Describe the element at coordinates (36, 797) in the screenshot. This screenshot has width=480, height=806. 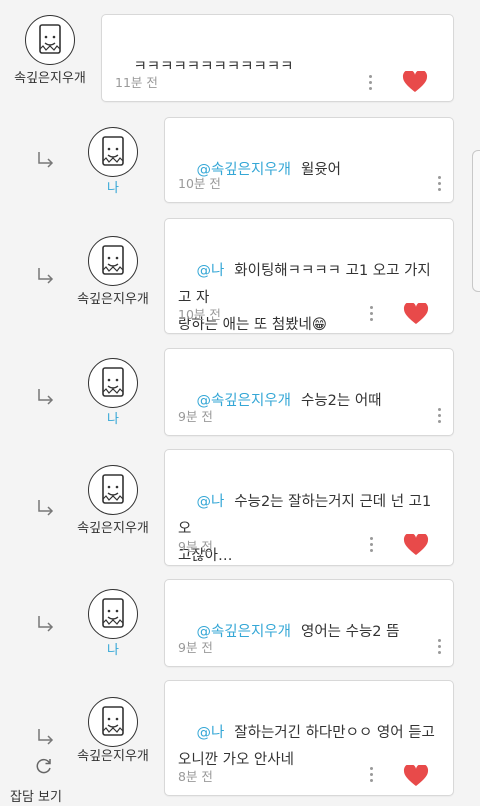
I see `view-thread-label: 잡담 보기` at that location.